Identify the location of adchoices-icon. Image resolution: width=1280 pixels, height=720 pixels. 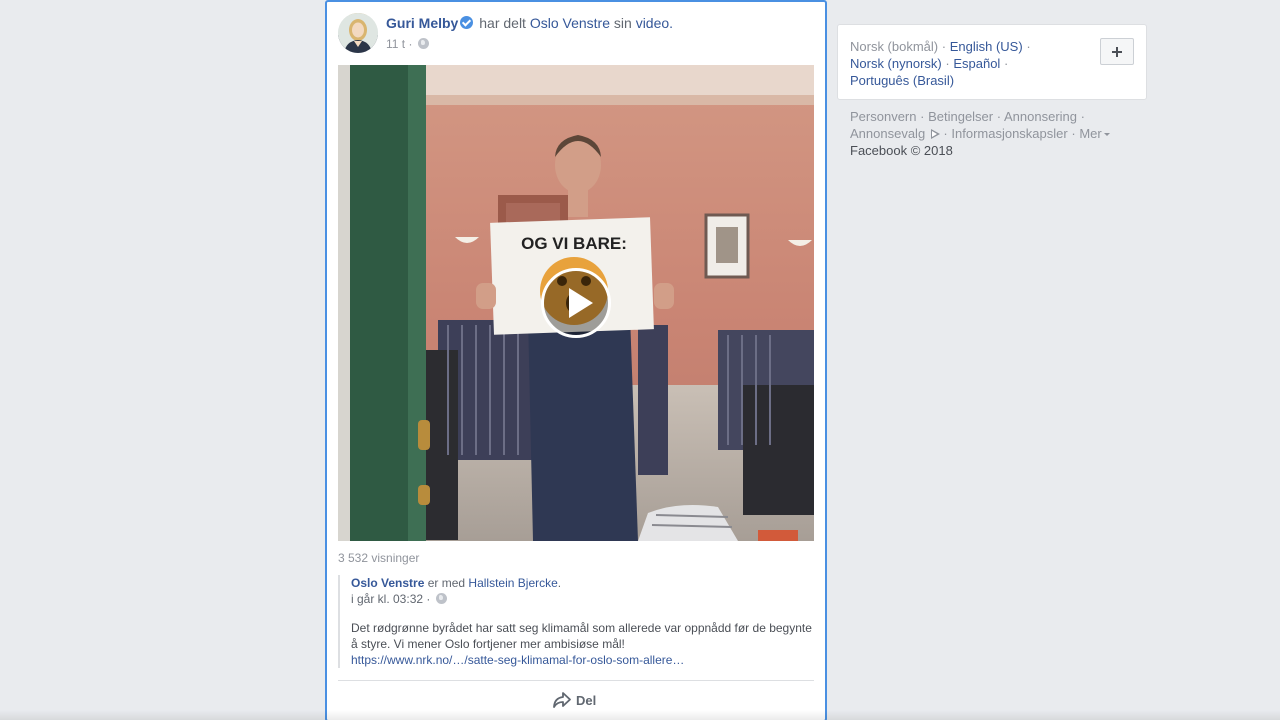
(935, 134).